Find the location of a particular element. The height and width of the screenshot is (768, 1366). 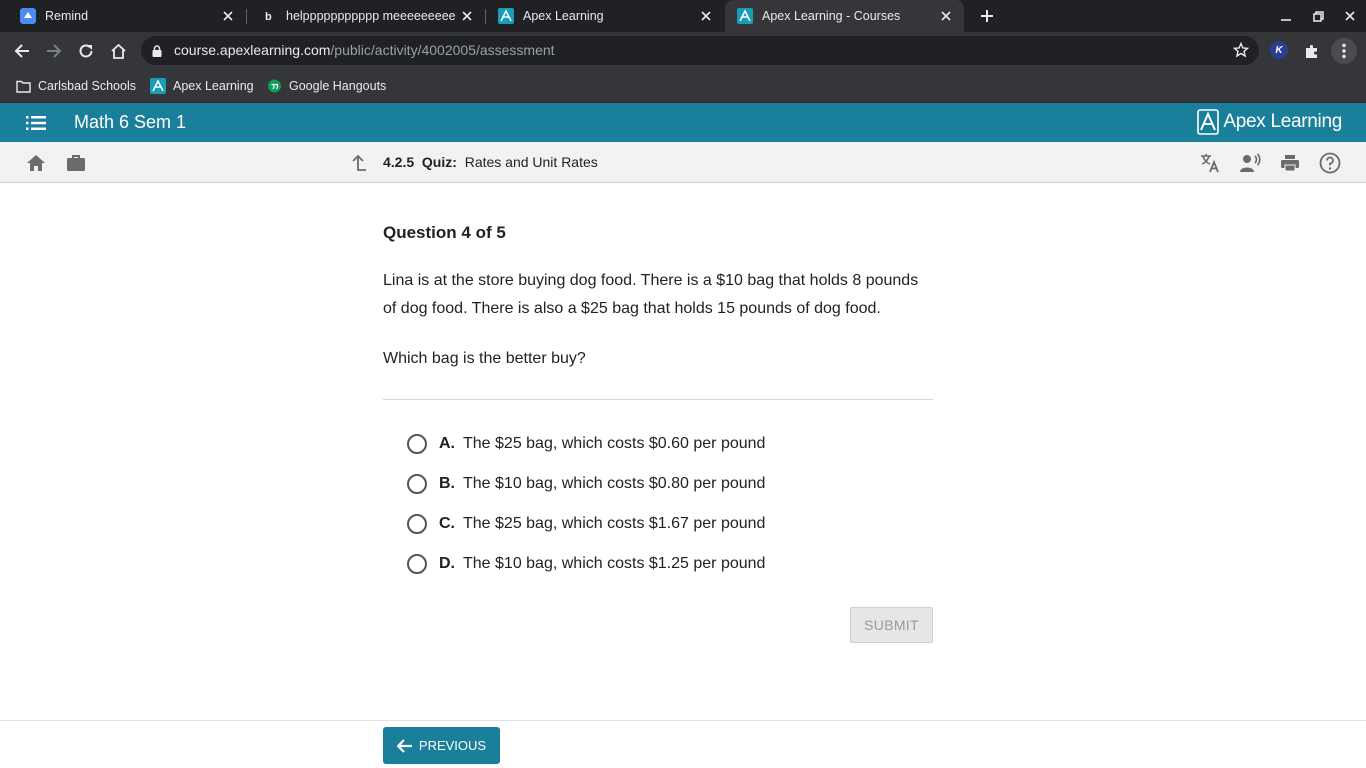

bookmark-label: Google Hangouts is located at coordinates (338, 86).